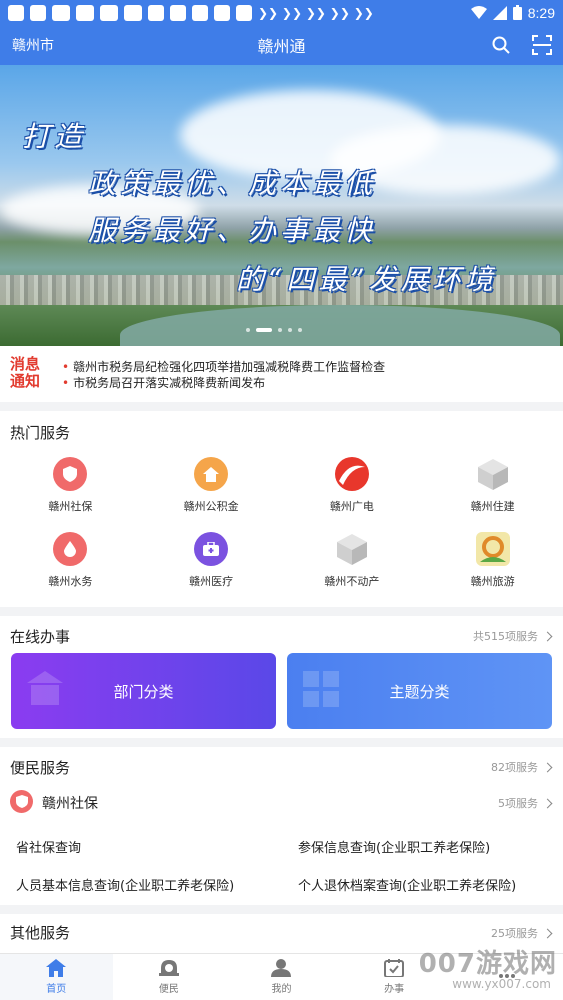 Image resolution: width=563 pixels, height=1000 pixels. I want to click on service-label: 赣州水务, so click(70, 581).